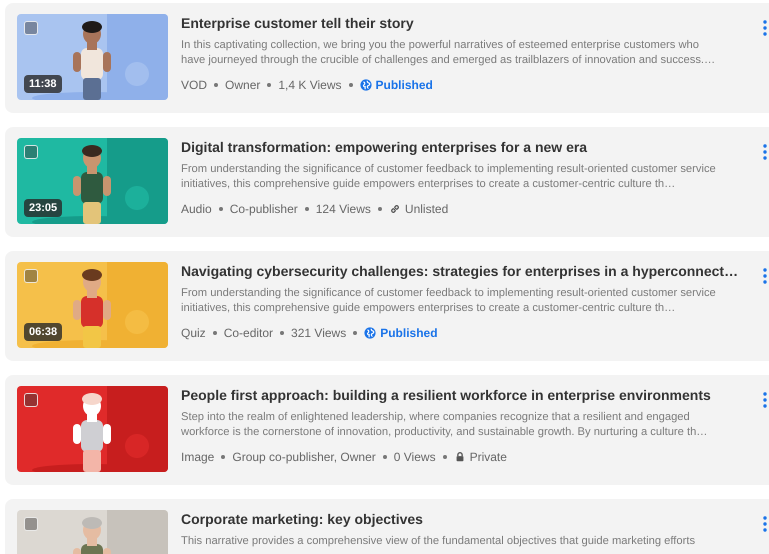 This screenshot has width=769, height=554. What do you see at coordinates (194, 85) in the screenshot?
I see `media-type: VOD` at bounding box center [194, 85].